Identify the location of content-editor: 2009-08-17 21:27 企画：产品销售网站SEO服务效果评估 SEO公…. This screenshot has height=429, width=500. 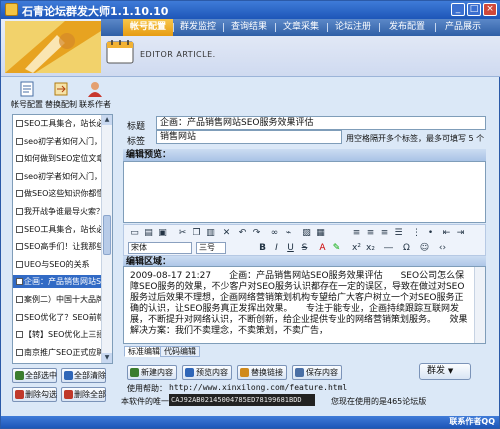
(304, 305).